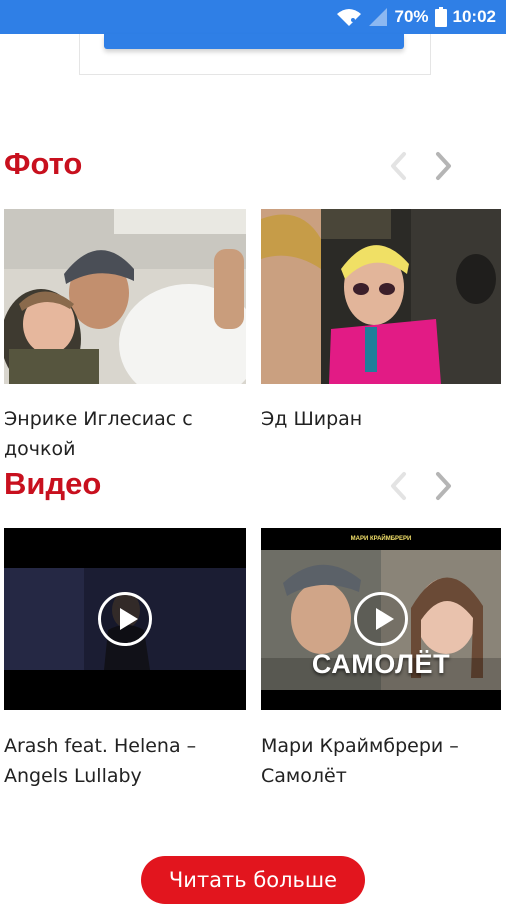 The image size is (506, 904). I want to click on read-more-button: Читать больше, so click(253, 880).